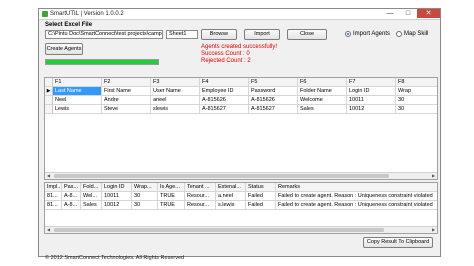 The height and width of the screenshot is (266, 474). What do you see at coordinates (416, 34) in the screenshot?
I see `map-skill-label: Map Skill` at bounding box center [416, 34].